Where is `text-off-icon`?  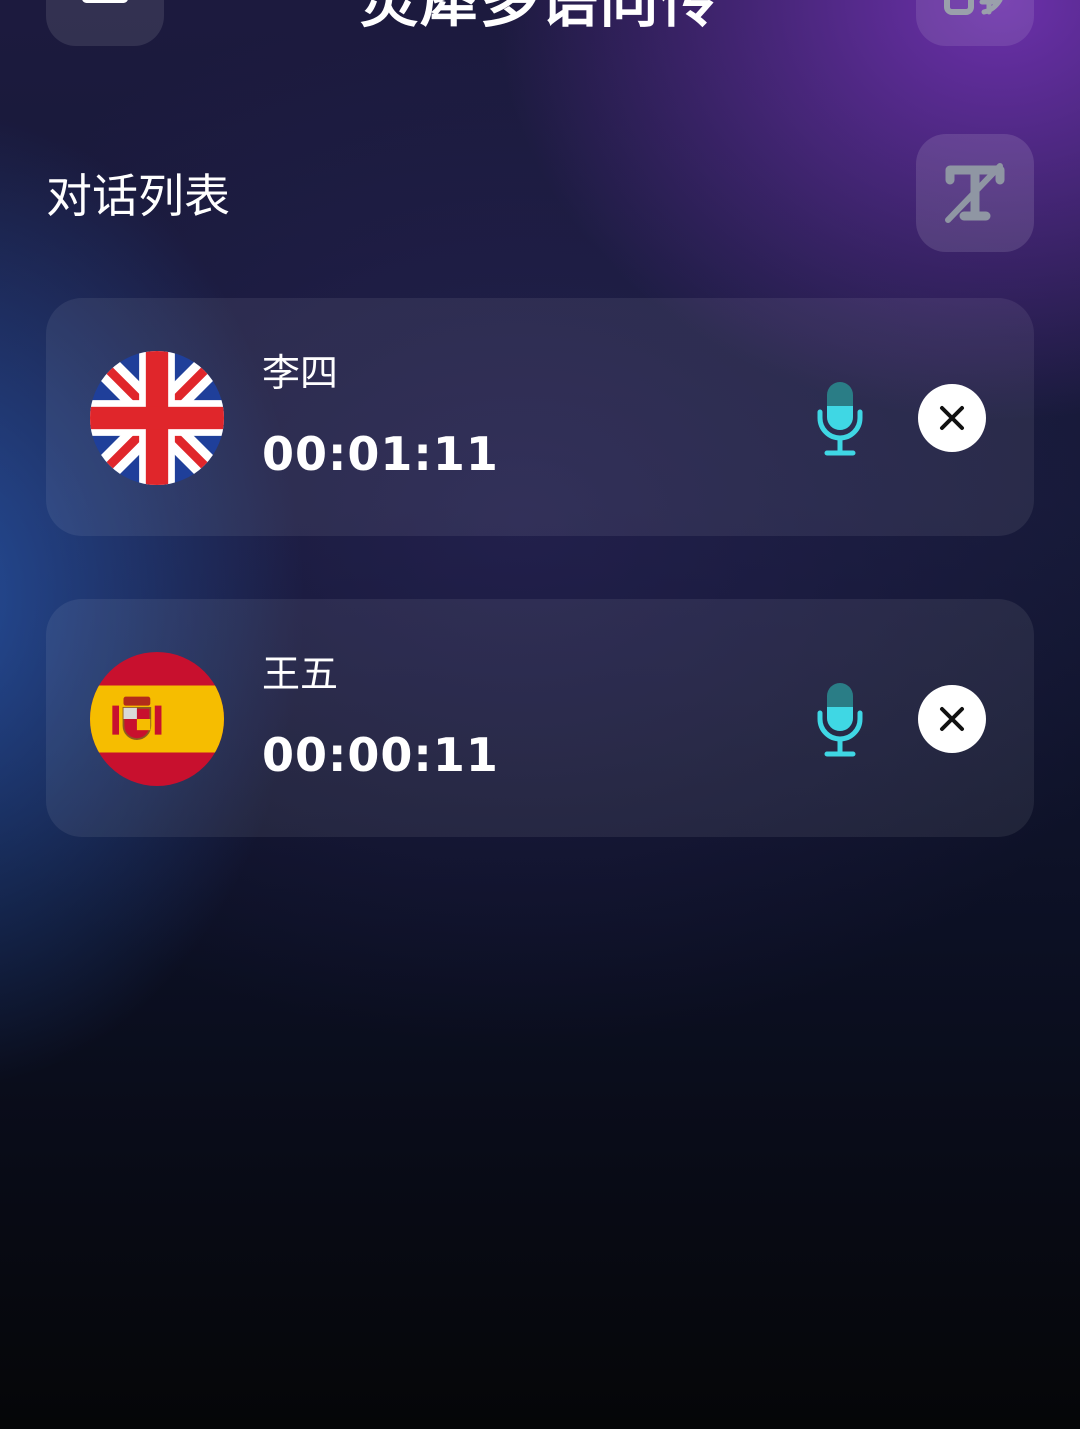 text-off-icon is located at coordinates (975, 193).